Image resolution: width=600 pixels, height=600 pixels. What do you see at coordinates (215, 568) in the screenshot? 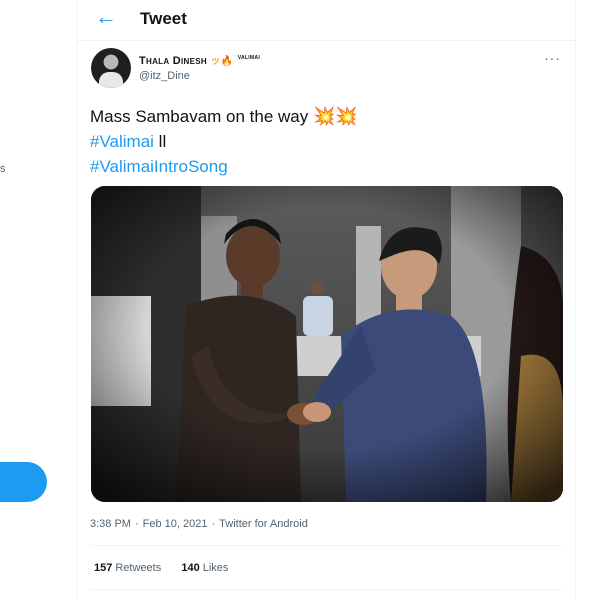
I see `likes-label: Likes` at bounding box center [215, 568].